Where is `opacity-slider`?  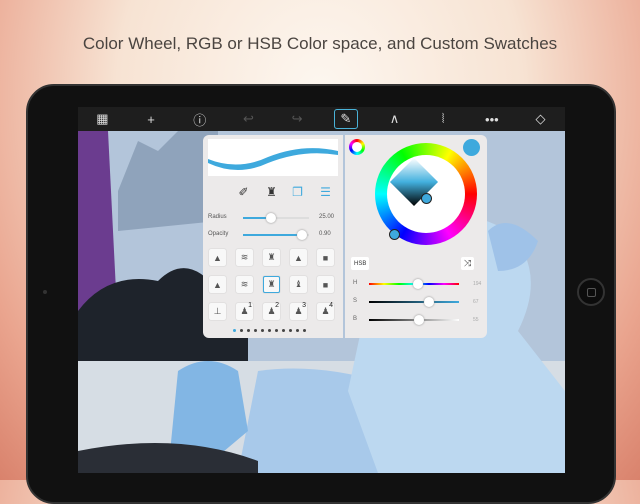
opacity-slider is located at coordinates (276, 235).